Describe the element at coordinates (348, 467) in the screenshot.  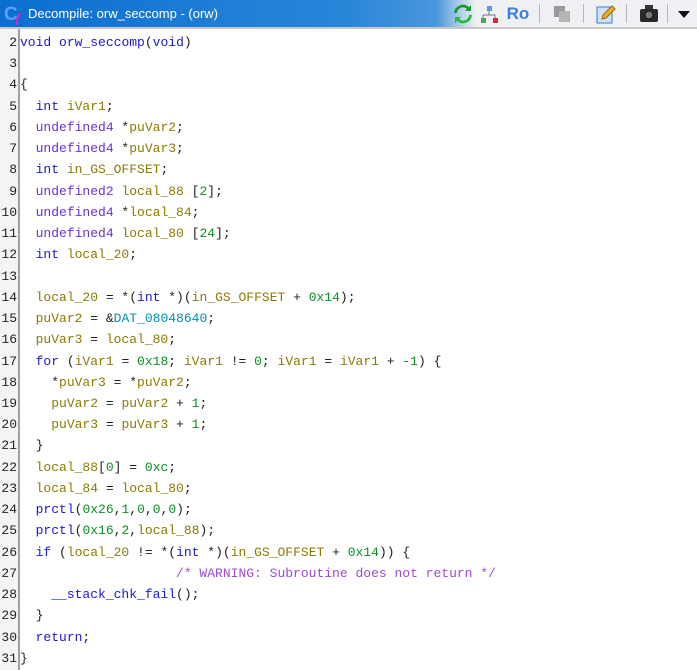
I see `code-line: 22 local_88[0] = 0xc;` at that location.